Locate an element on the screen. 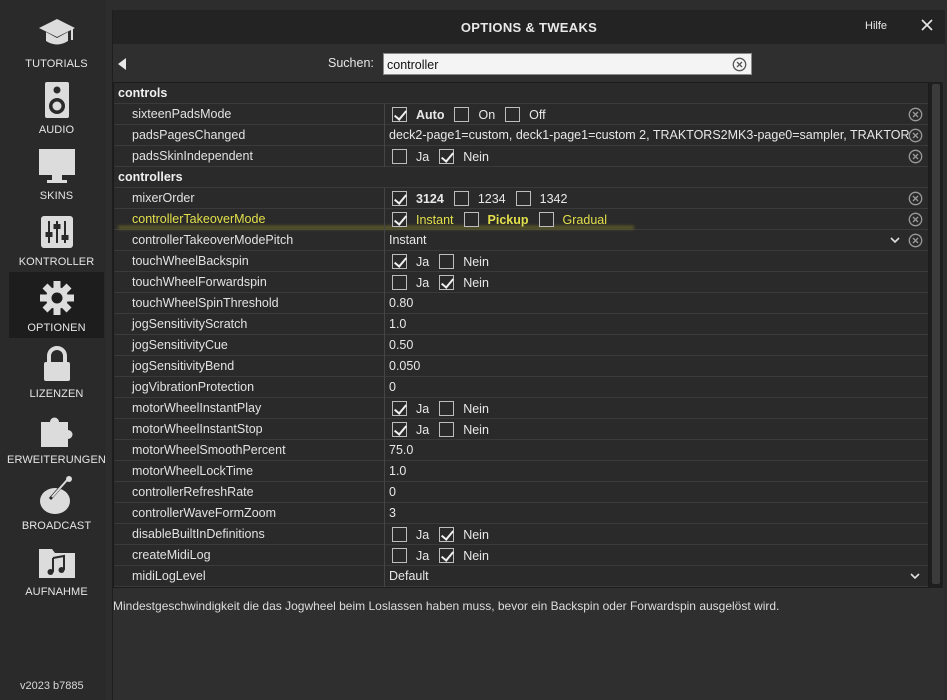  setting-value: 0.050 is located at coordinates (649, 366).